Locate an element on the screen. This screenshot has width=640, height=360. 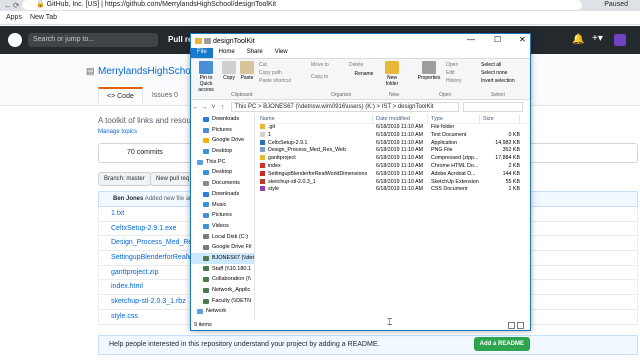
explorer-file-row: 1 6/18/2019 11:10 AM Text Document 0 KB is located at coordinates (393, 136).